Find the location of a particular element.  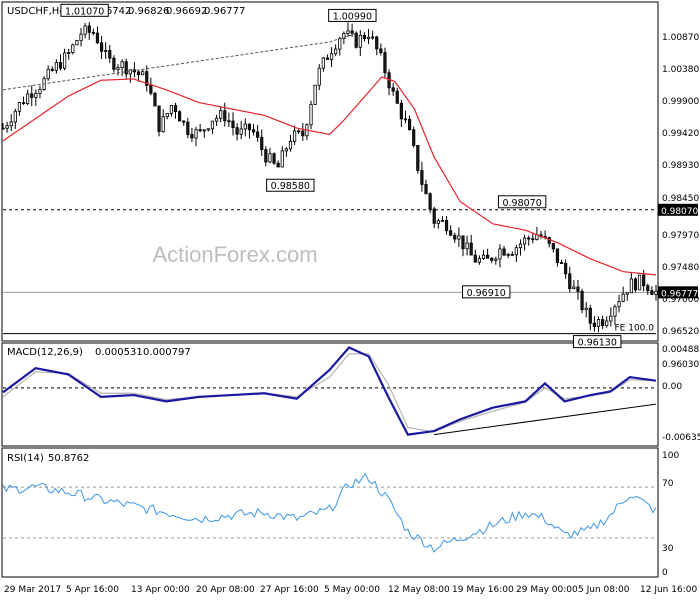

y-tick-label: 70 is located at coordinates (668, 484).